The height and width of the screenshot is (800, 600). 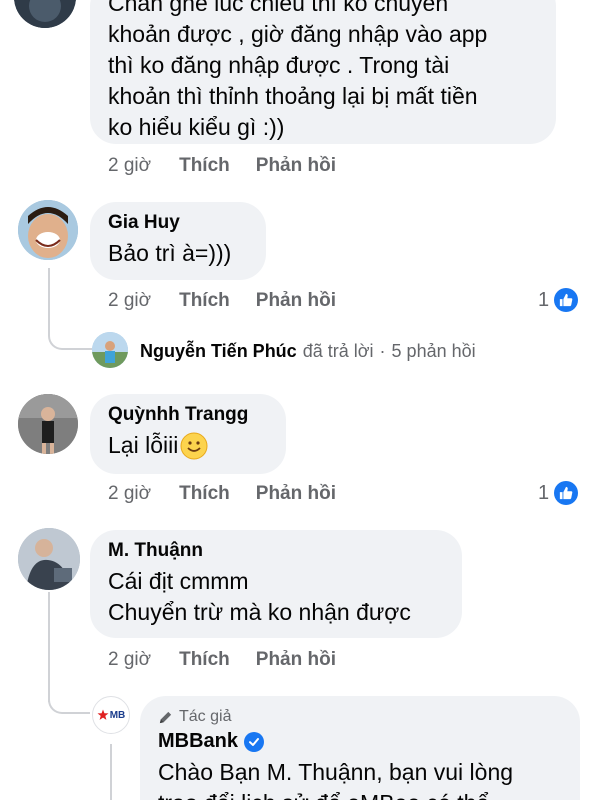 What do you see at coordinates (117, 715) in the screenshot?
I see `mb-logo-text: MB` at bounding box center [117, 715].